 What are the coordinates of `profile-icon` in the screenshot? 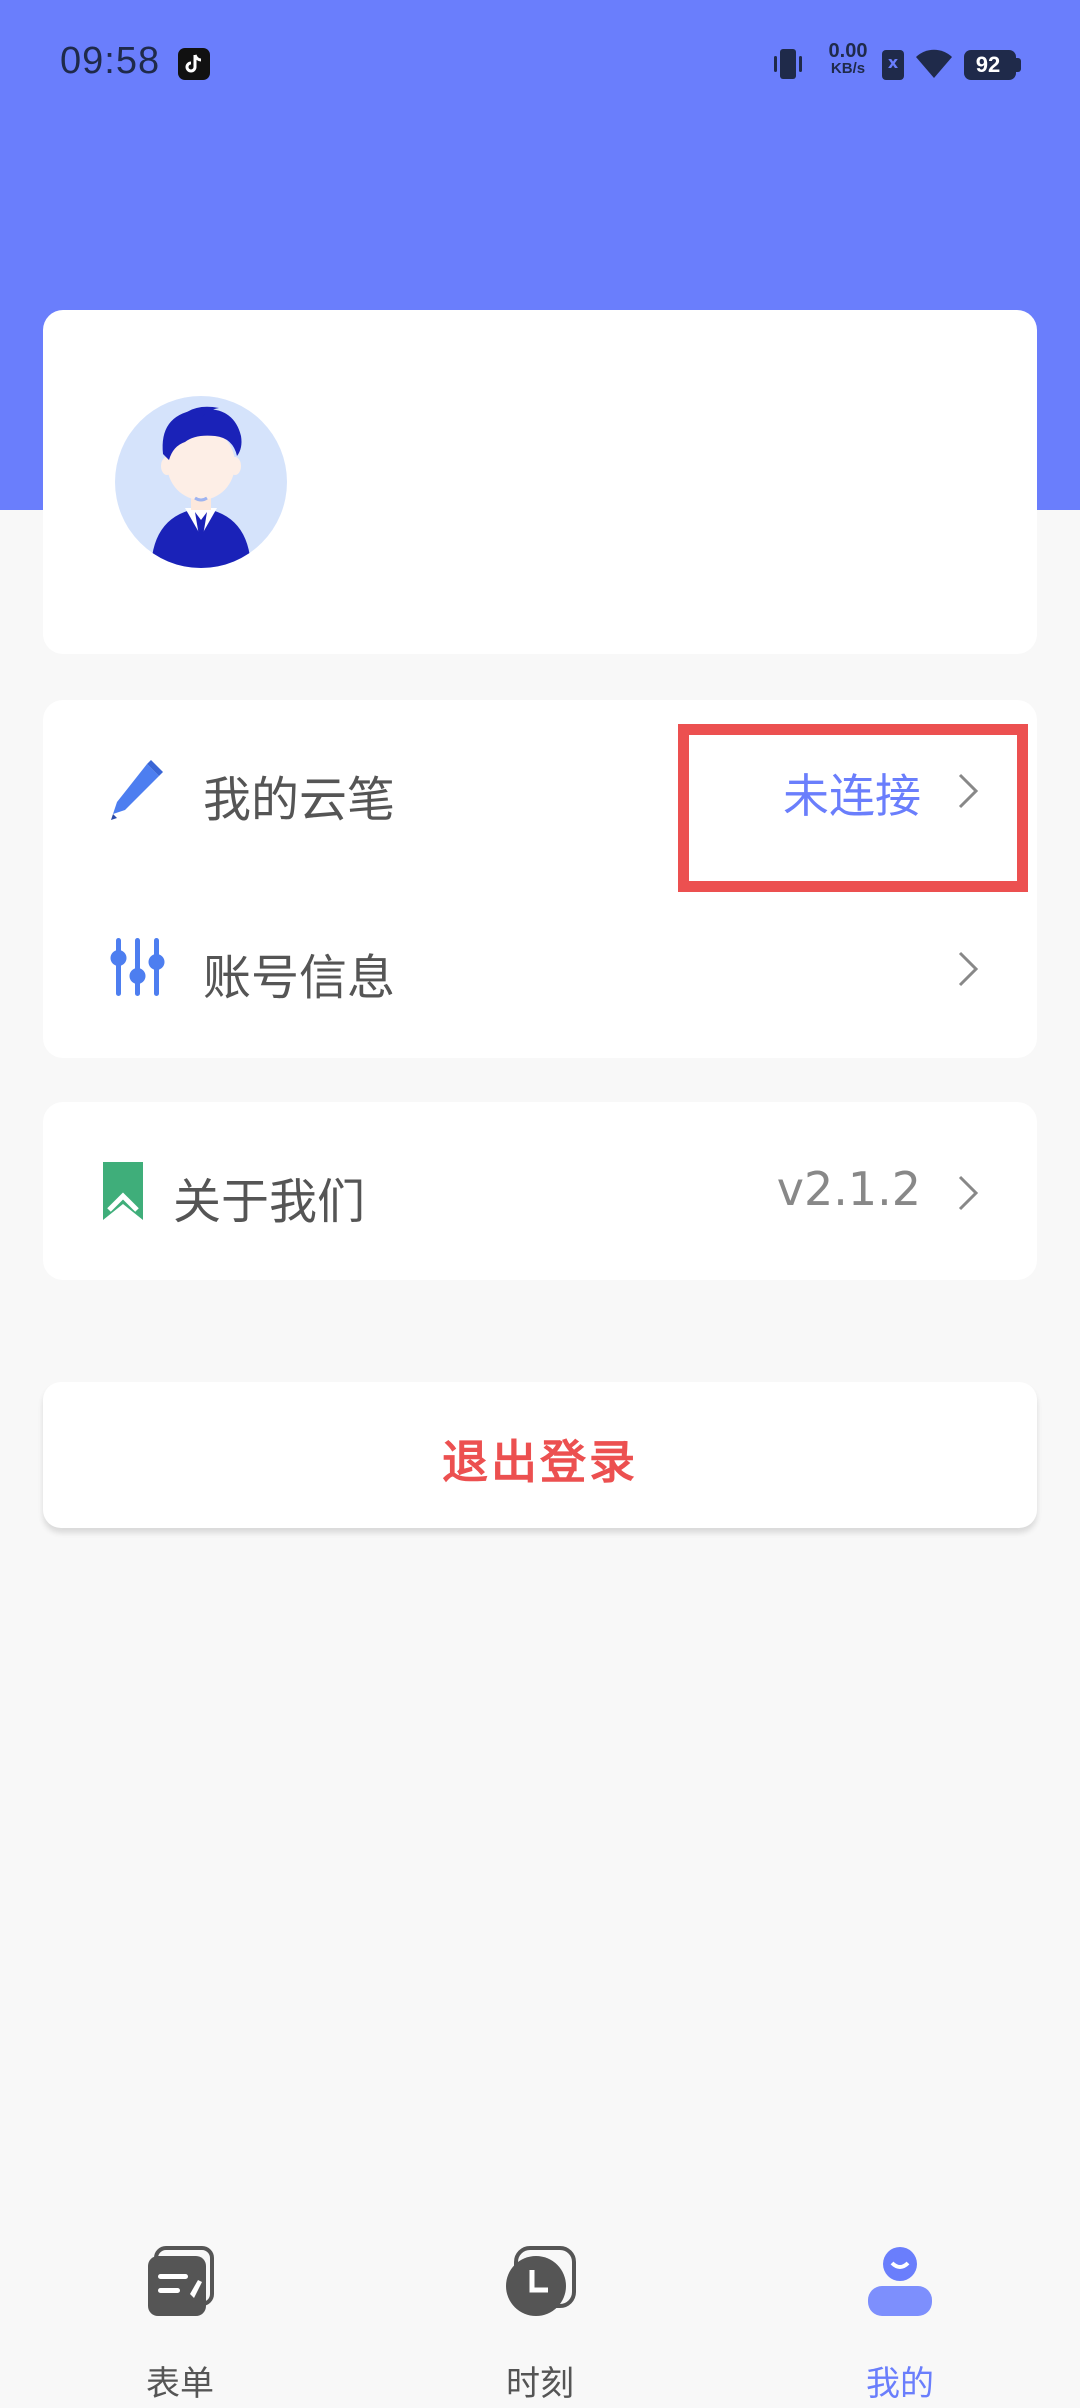 It's located at (900, 2281).